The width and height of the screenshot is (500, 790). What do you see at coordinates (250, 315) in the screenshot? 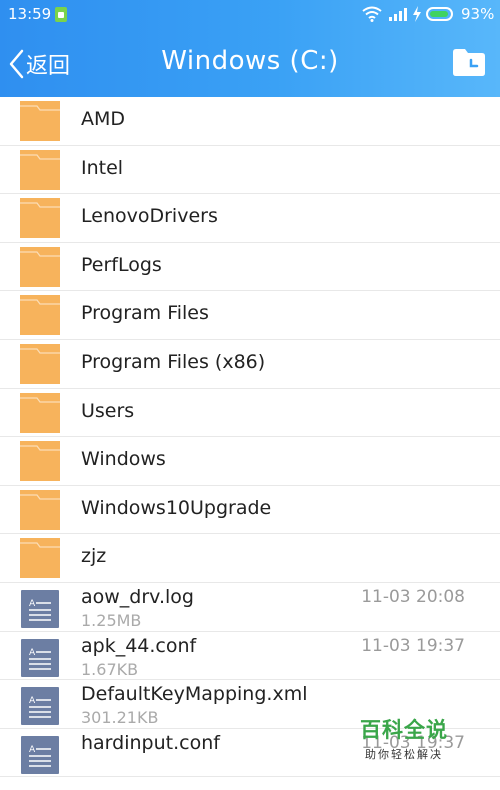
I see `folder-row: Program Files` at bounding box center [250, 315].